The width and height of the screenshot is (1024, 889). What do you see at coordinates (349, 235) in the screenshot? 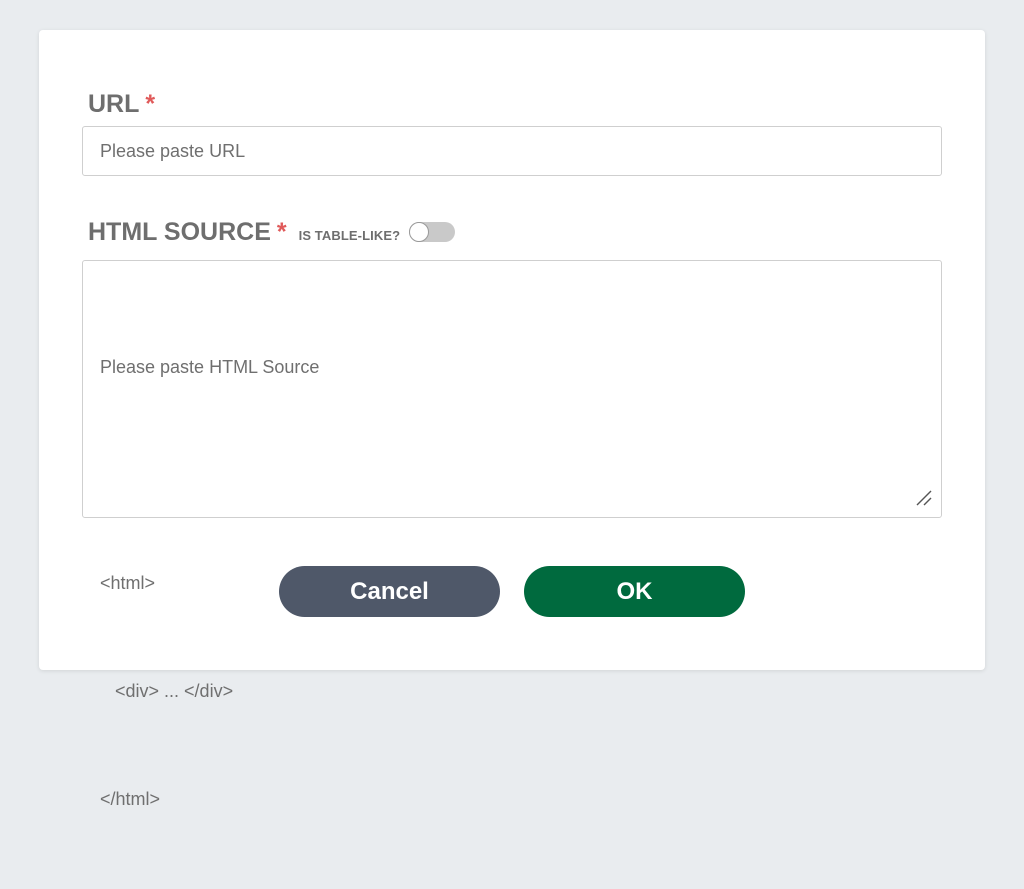
I see `table-like-label: IS TABLE-LIKE?` at bounding box center [349, 235].